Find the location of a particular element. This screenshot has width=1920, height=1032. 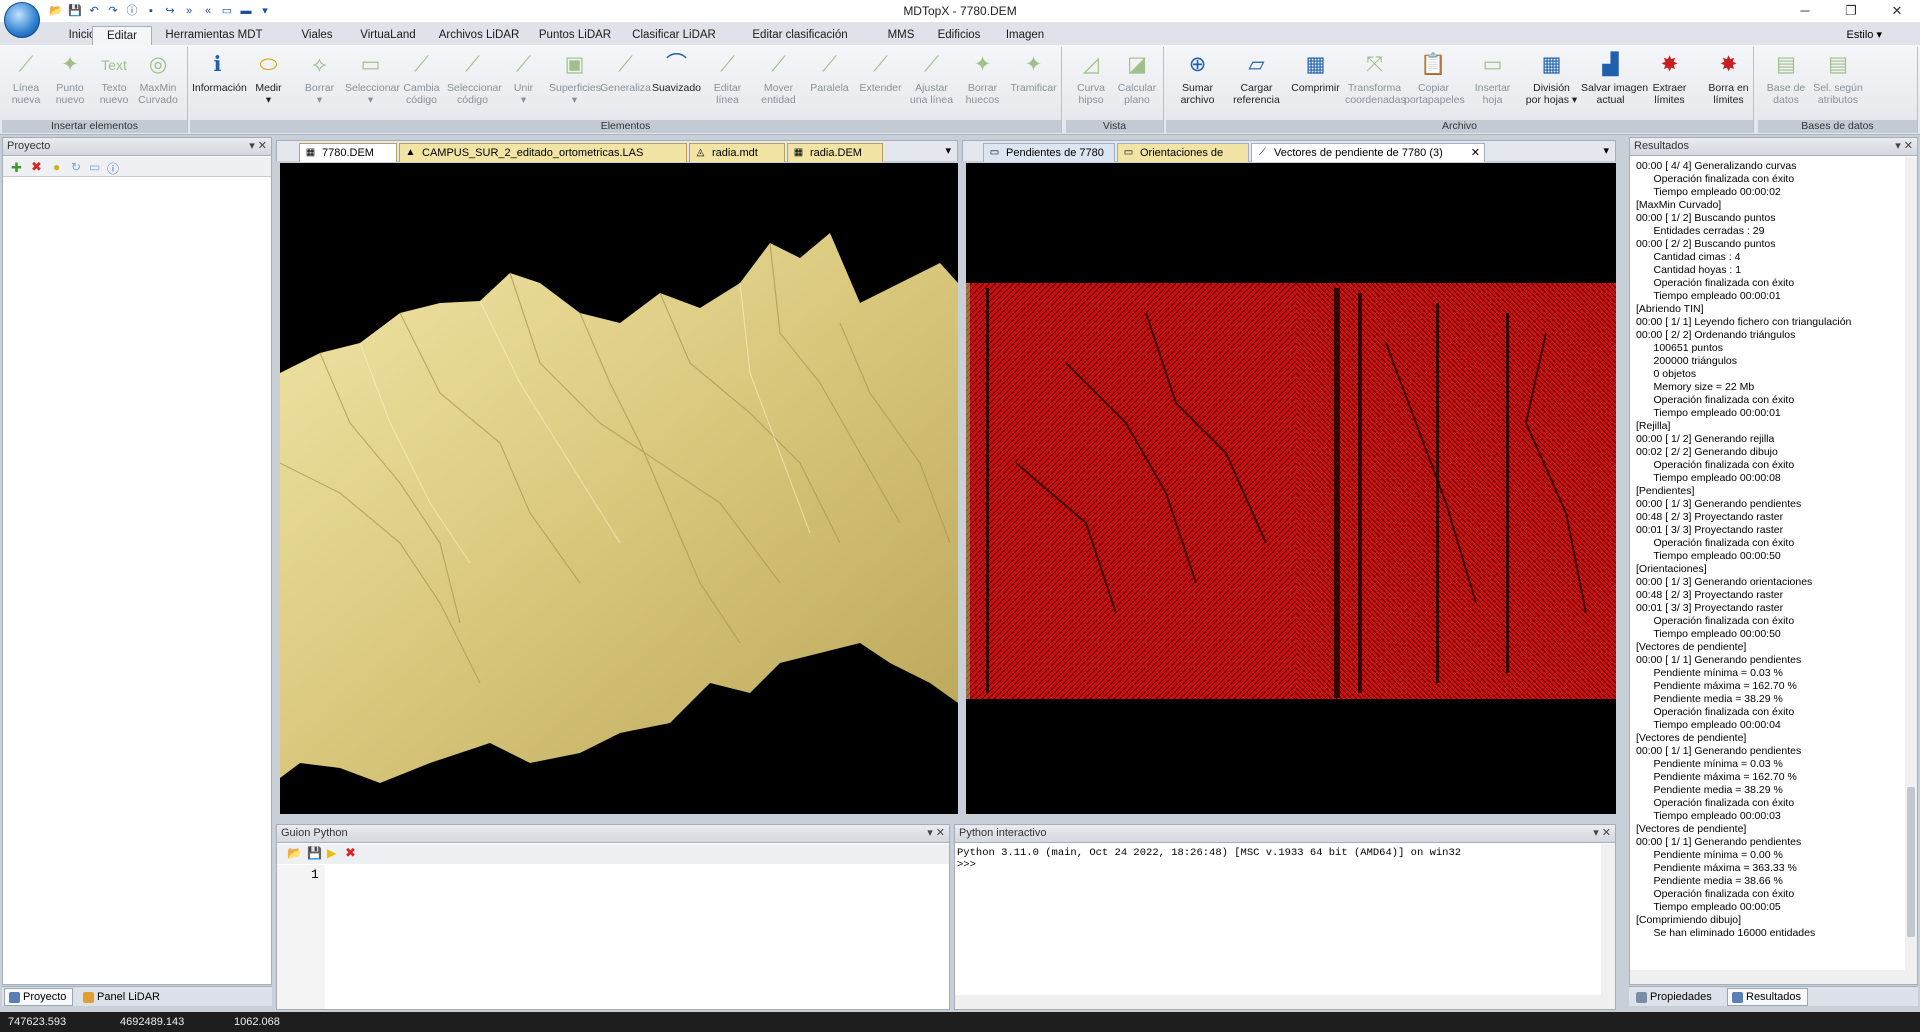

ribbon-button-texto: Text Texto nuevo is located at coordinates (114, 77).